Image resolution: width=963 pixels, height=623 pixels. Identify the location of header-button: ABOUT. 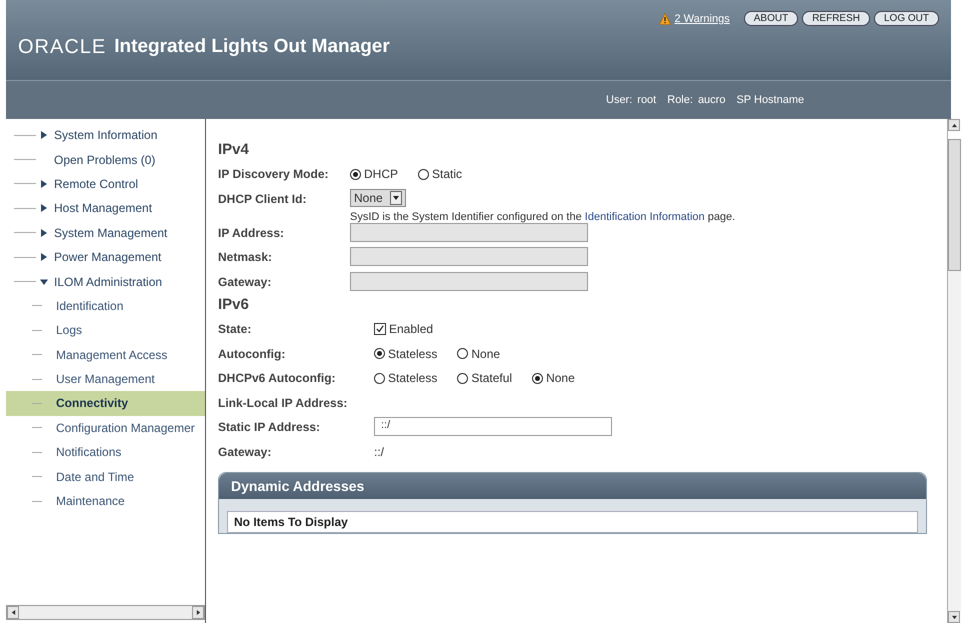
(771, 18).